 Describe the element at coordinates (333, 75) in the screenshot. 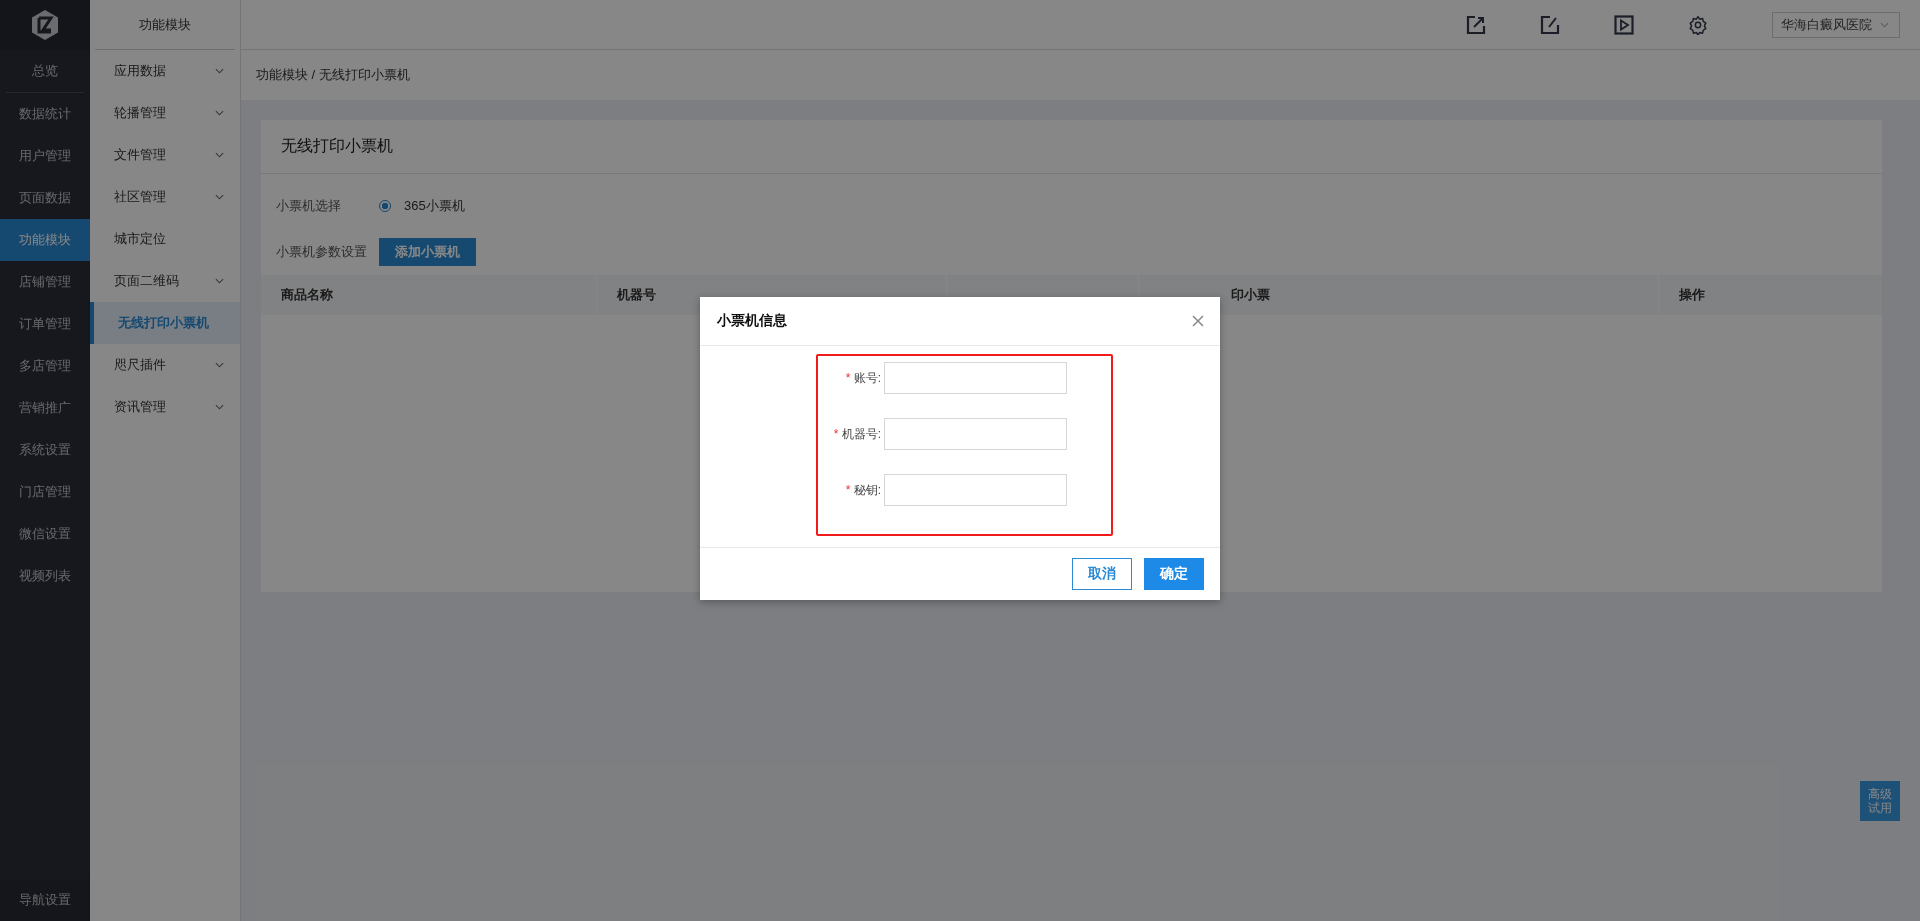

I see `breadcrumb: 功能模块 / 无线打印小票机` at that location.